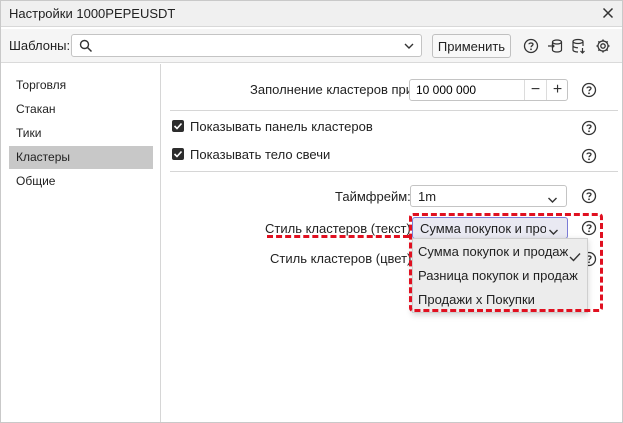  Describe the element at coordinates (608, 13) in the screenshot. I see `close-icon` at that location.